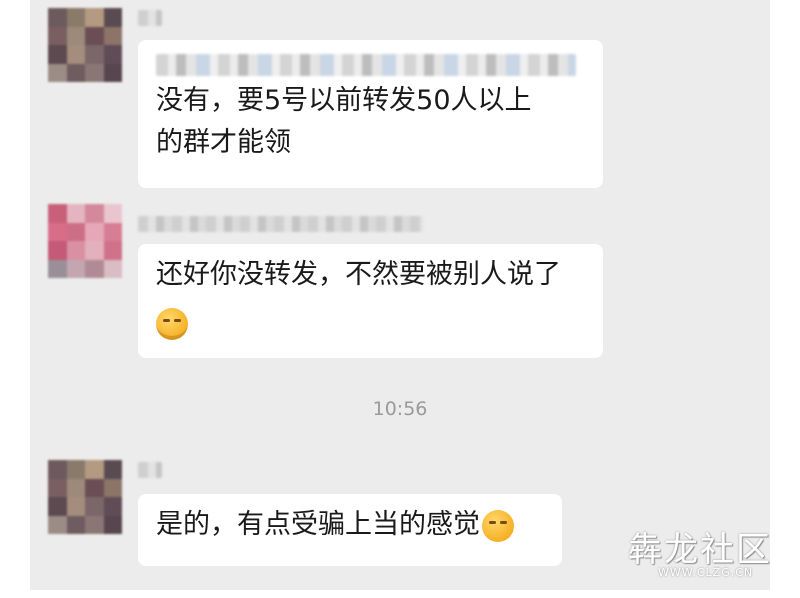 Image resolution: width=800 pixels, height=598 pixels. I want to click on watermark-url: WWW.CLZG.CN, so click(706, 572).